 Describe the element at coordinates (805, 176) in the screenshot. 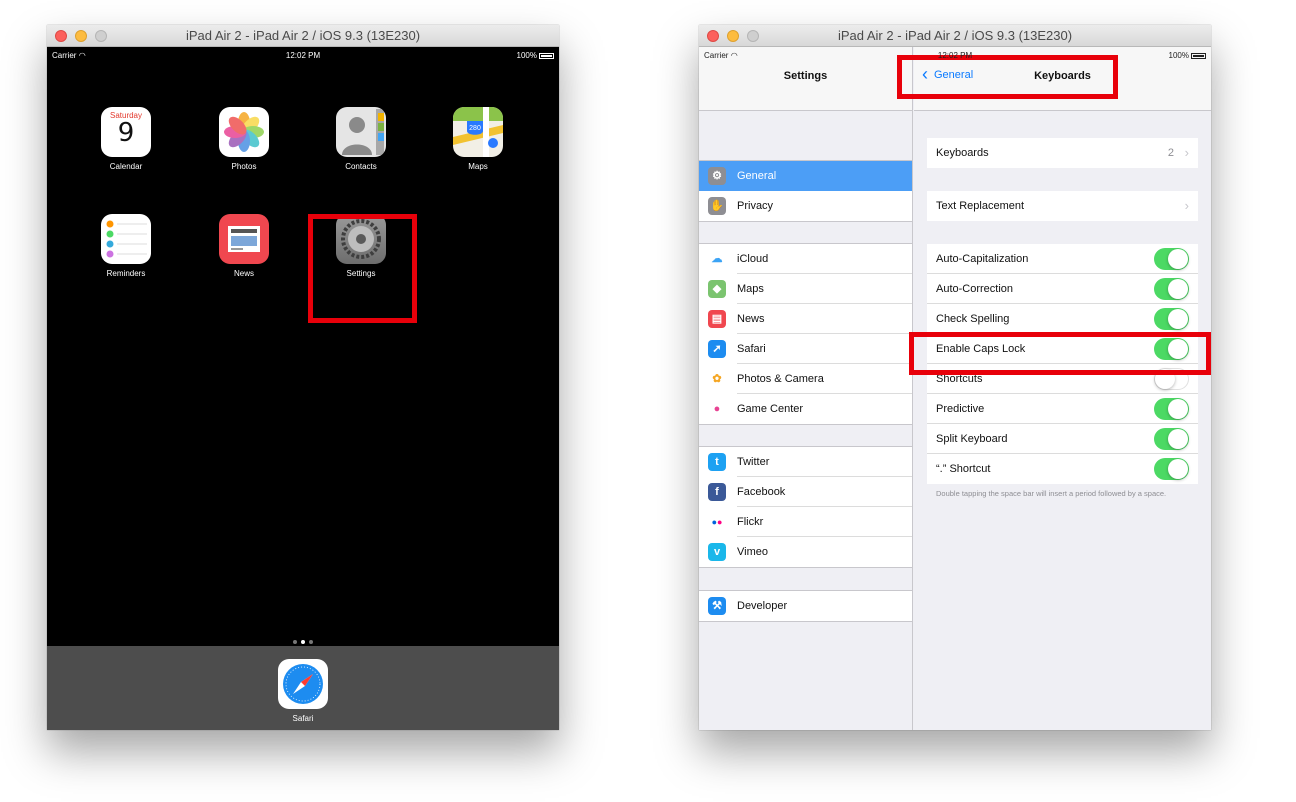

I see `sidebar-item-general: ⚙ General` at that location.